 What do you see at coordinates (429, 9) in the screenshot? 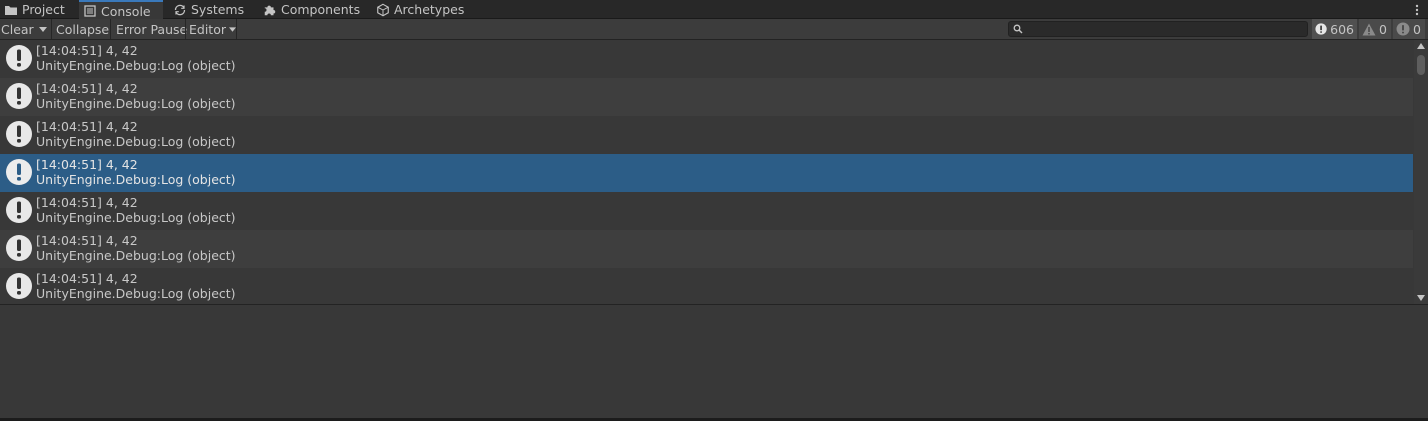
I see `tab-label: Archetypes` at bounding box center [429, 9].